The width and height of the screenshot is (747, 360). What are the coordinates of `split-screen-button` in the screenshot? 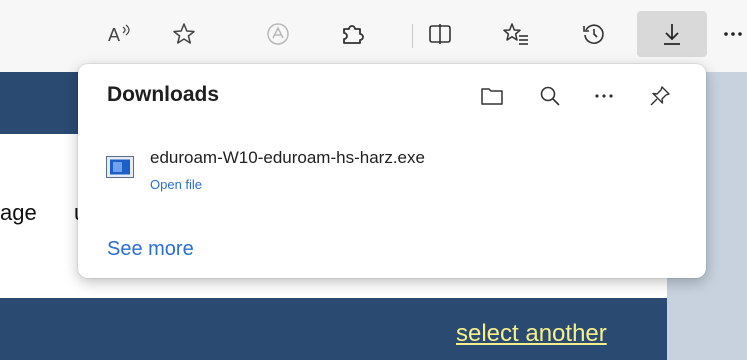 It's located at (440, 34).